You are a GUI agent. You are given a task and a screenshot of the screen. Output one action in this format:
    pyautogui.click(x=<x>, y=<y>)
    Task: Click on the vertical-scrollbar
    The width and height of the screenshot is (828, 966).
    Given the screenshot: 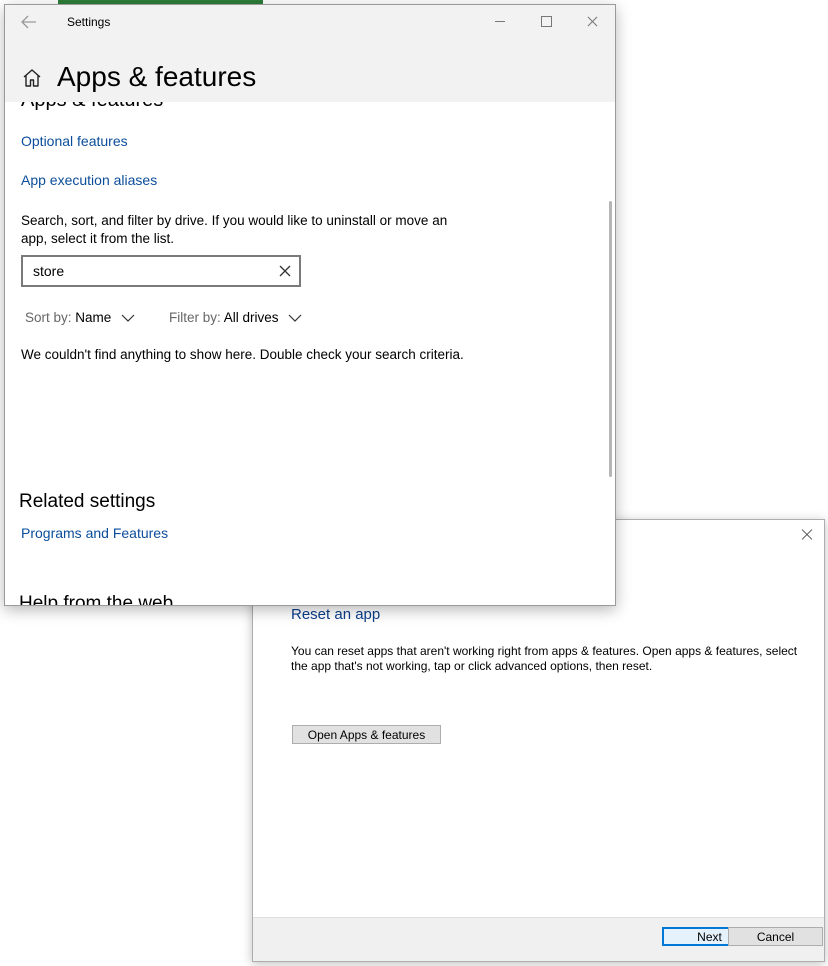 What is the action you would take?
    pyautogui.click(x=610, y=339)
    